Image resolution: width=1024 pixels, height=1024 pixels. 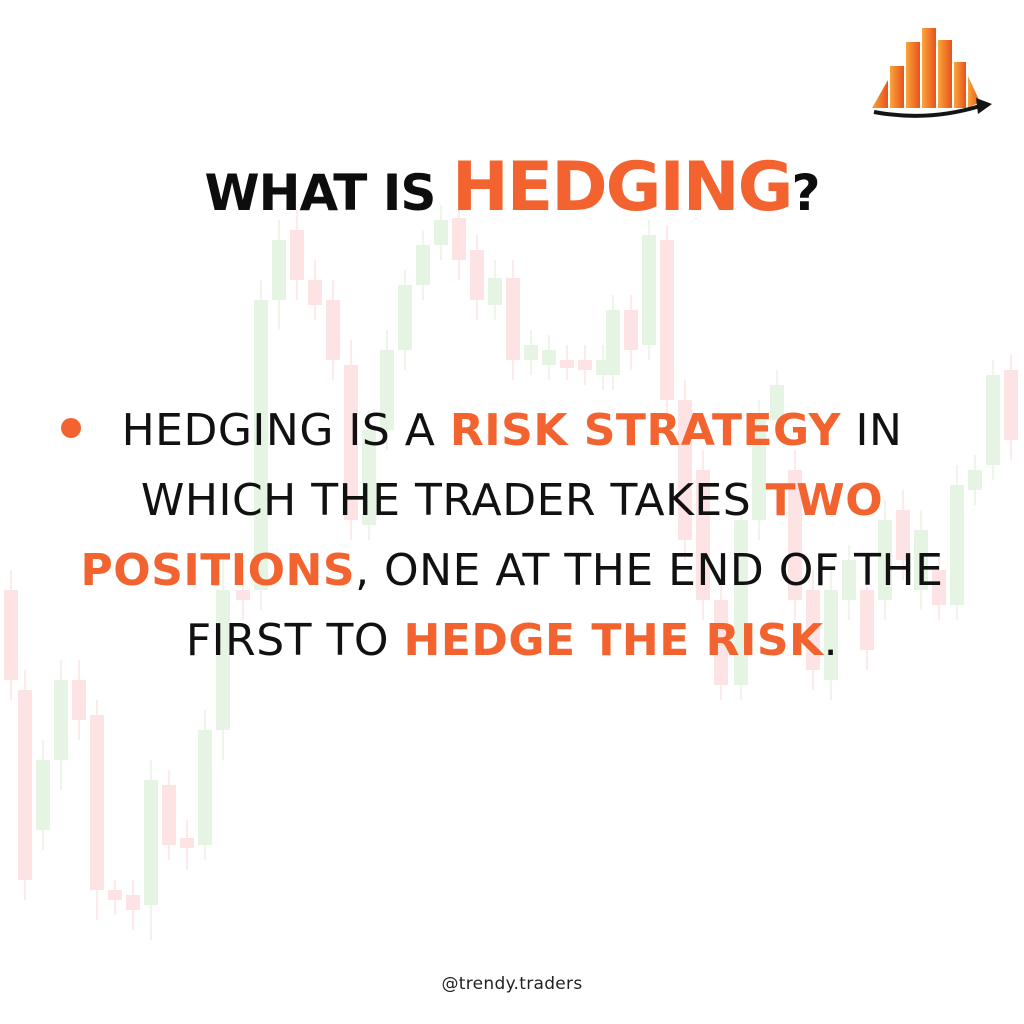 I want to click on bullet-segment: HEDGING IS A, so click(x=285, y=430).